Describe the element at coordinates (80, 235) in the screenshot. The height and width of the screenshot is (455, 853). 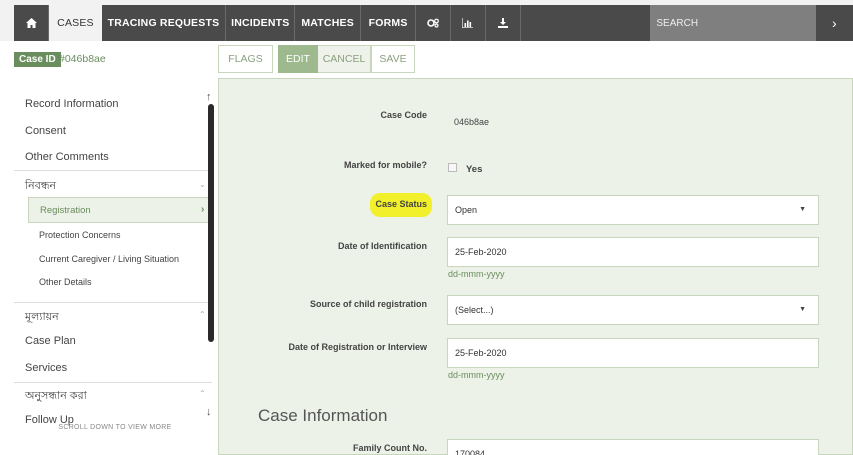
I see `sidebar-item-protection-concerns: Protection Concerns` at that location.